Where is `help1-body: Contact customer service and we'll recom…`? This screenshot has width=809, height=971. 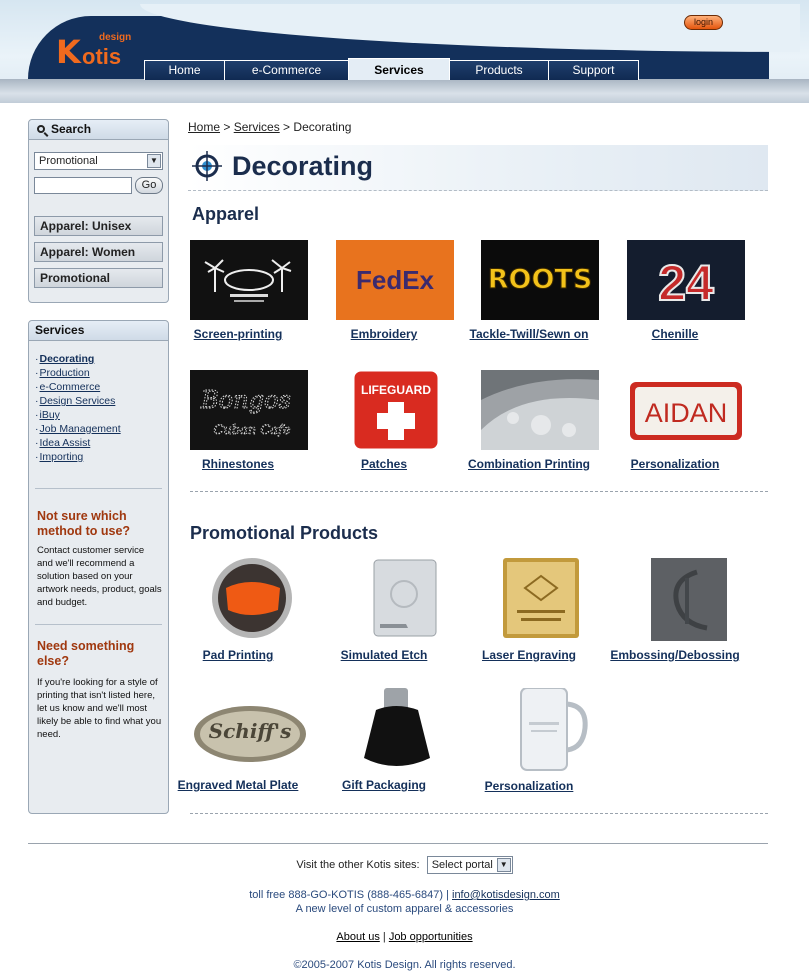 help1-body: Contact customer service and we'll recom… is located at coordinates (99, 576).